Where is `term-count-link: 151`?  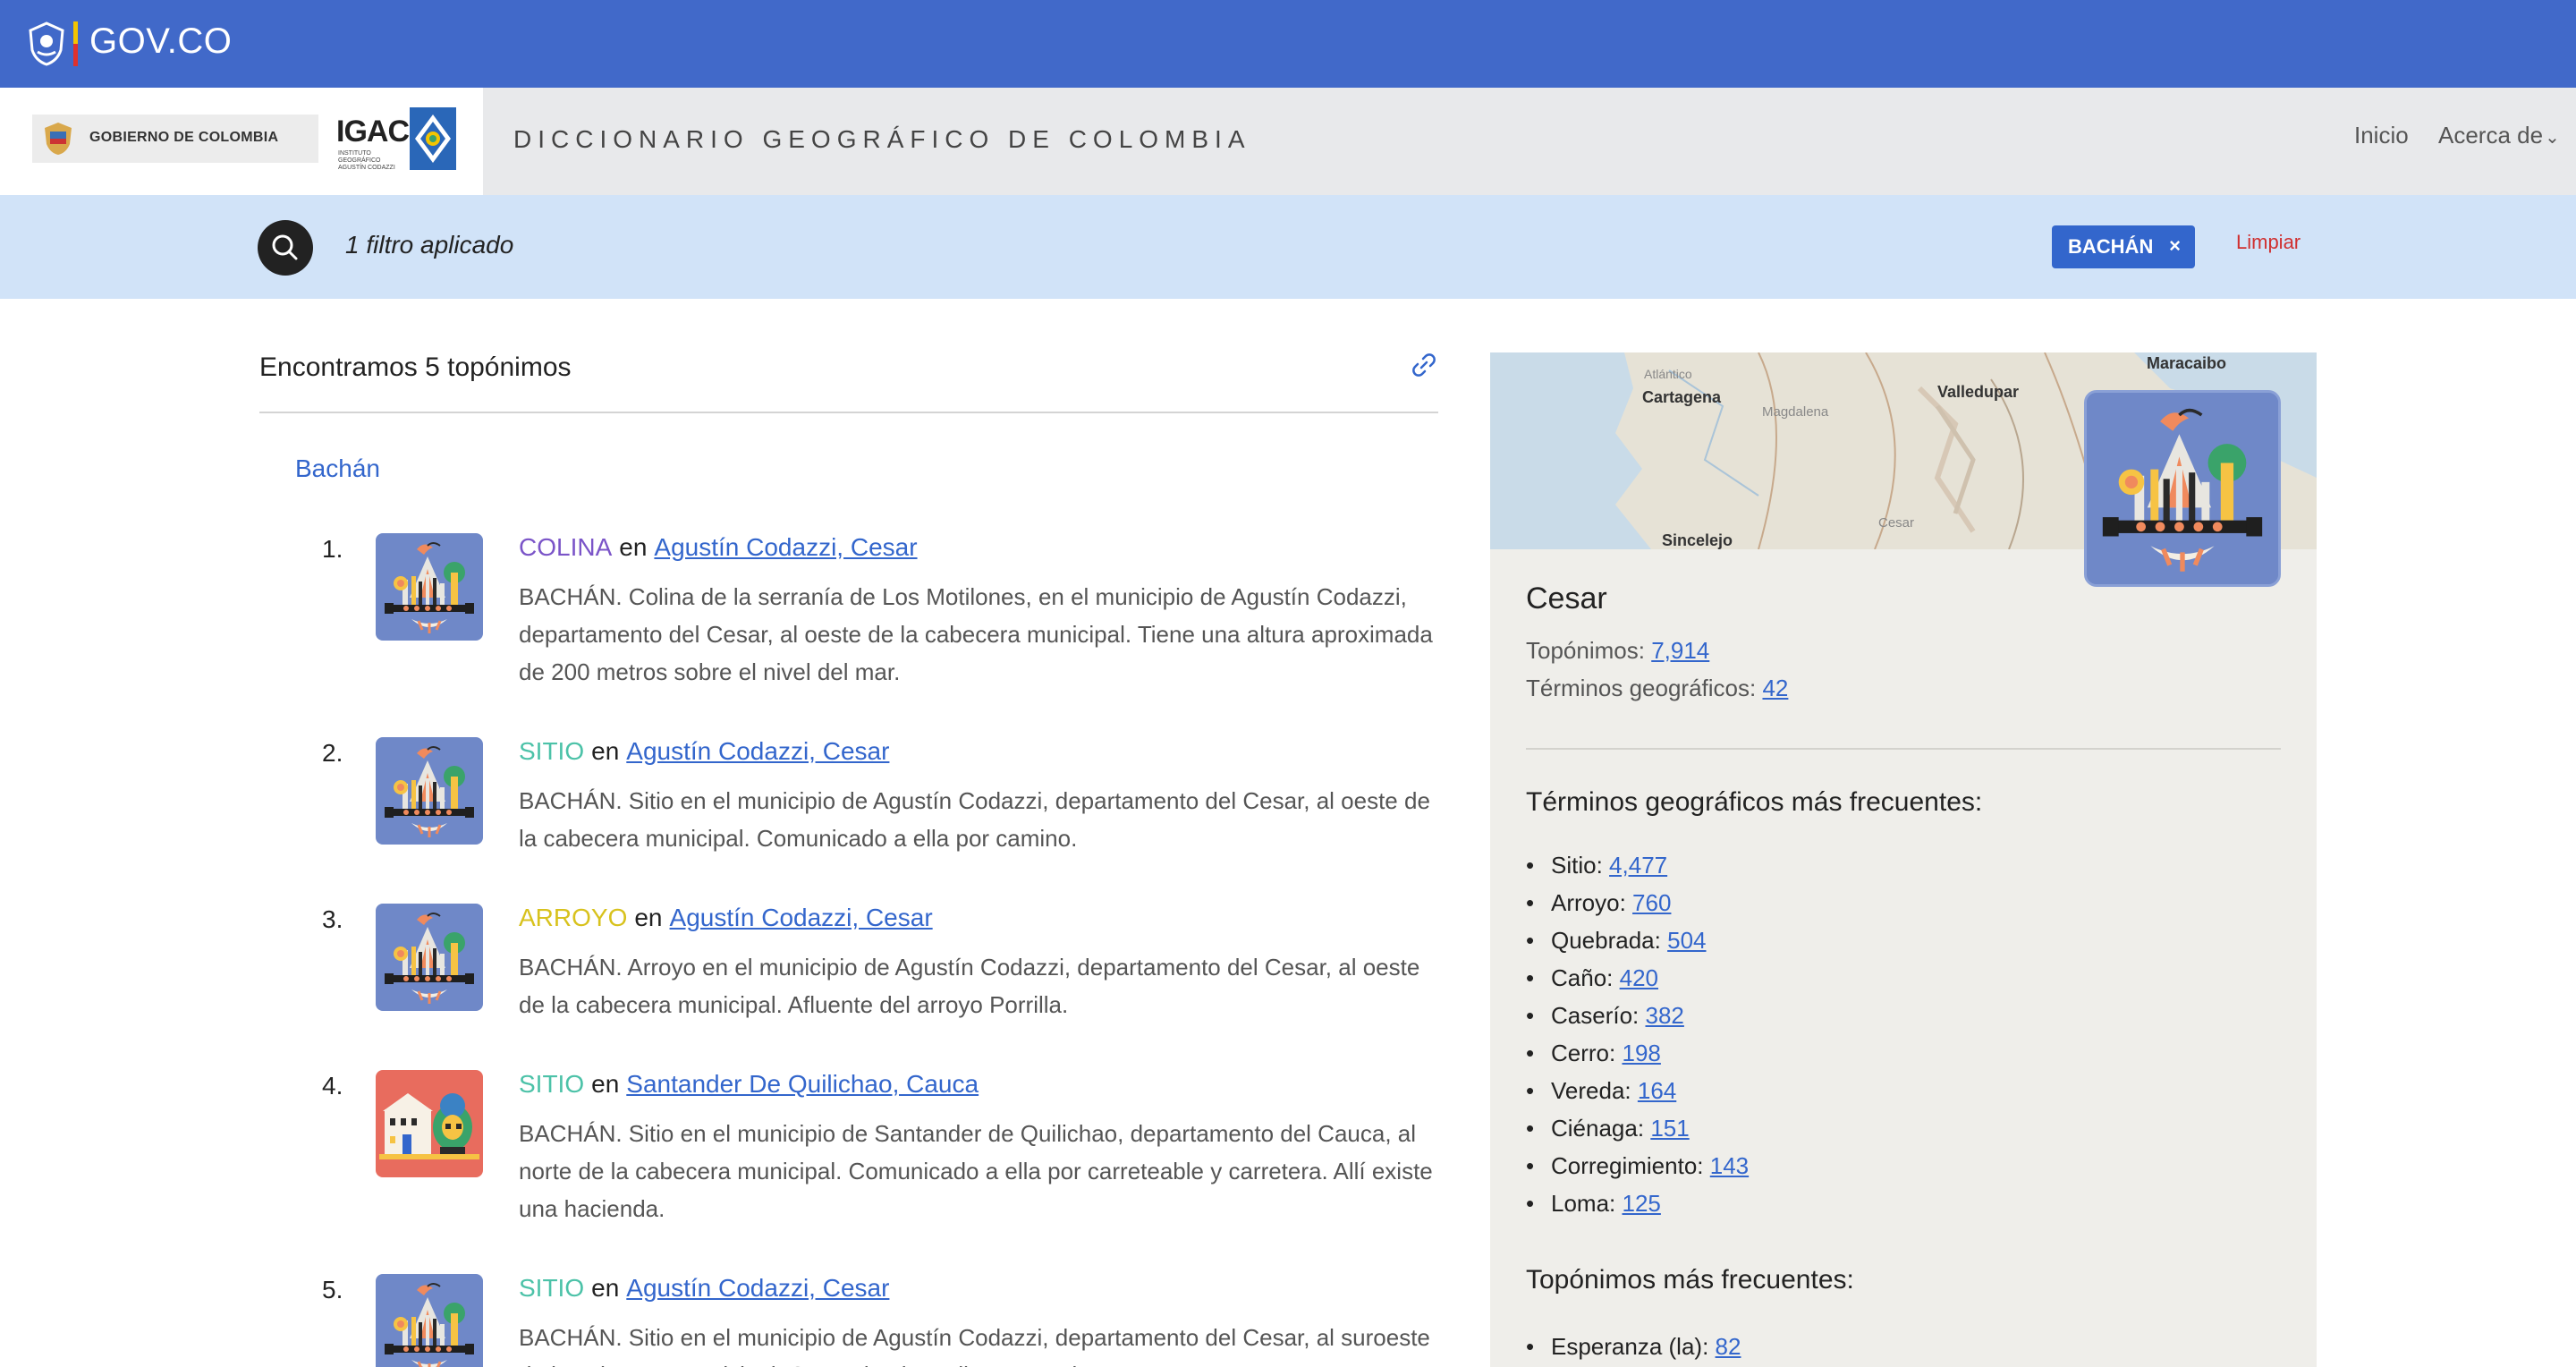 term-count-link: 151 is located at coordinates (1669, 1128).